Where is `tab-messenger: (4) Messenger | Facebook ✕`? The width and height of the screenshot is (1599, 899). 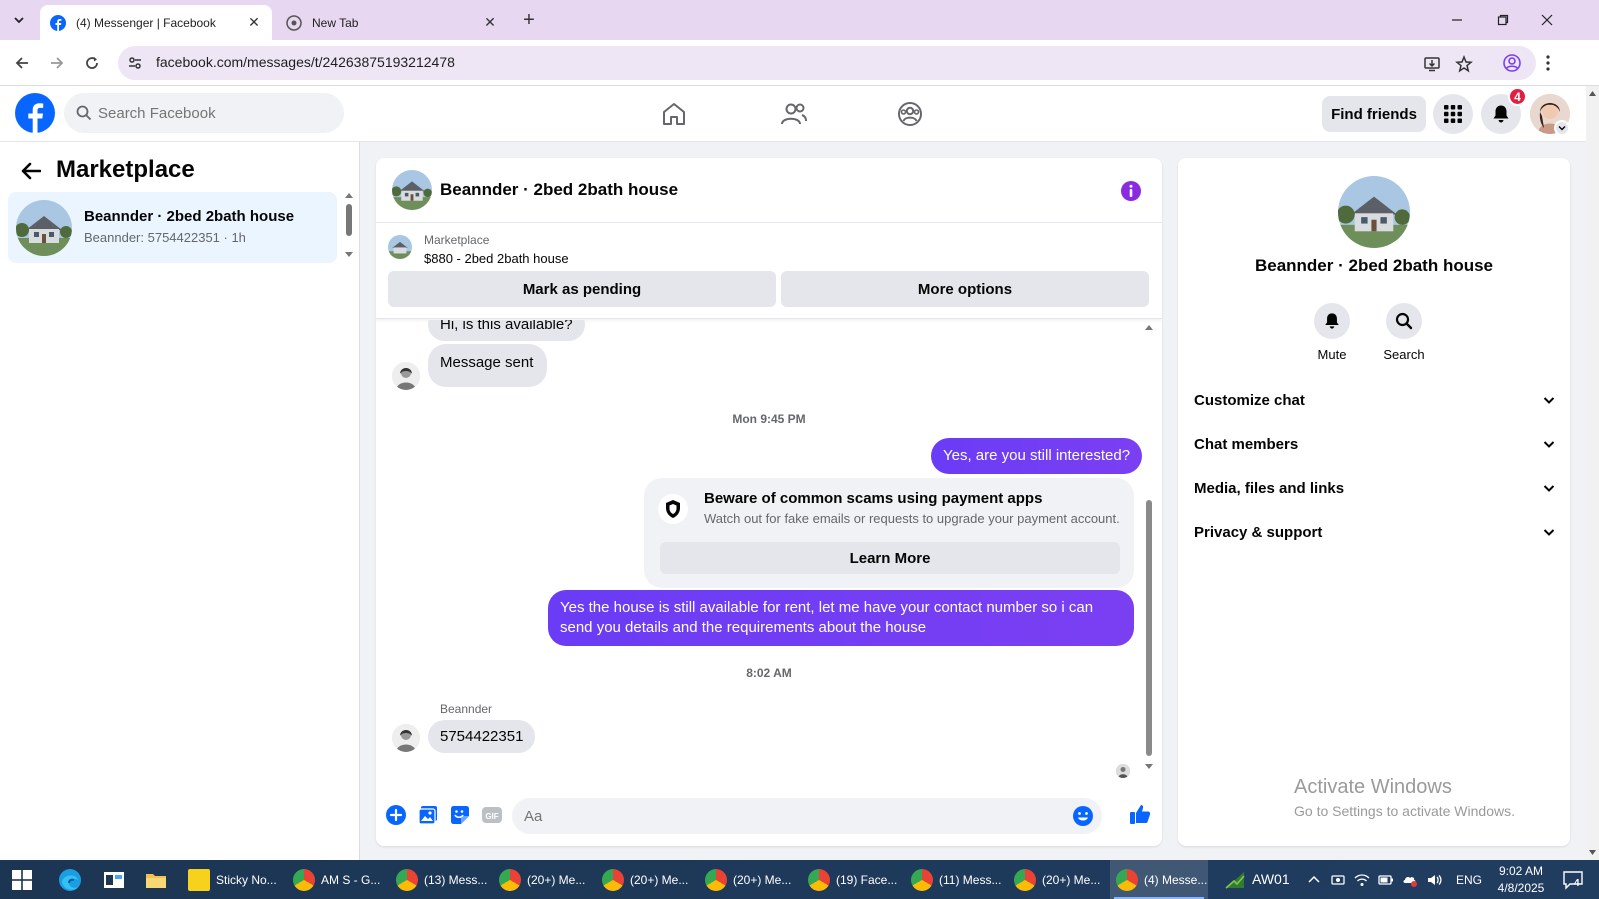 tab-messenger: (4) Messenger | Facebook ✕ is located at coordinates (156, 22).